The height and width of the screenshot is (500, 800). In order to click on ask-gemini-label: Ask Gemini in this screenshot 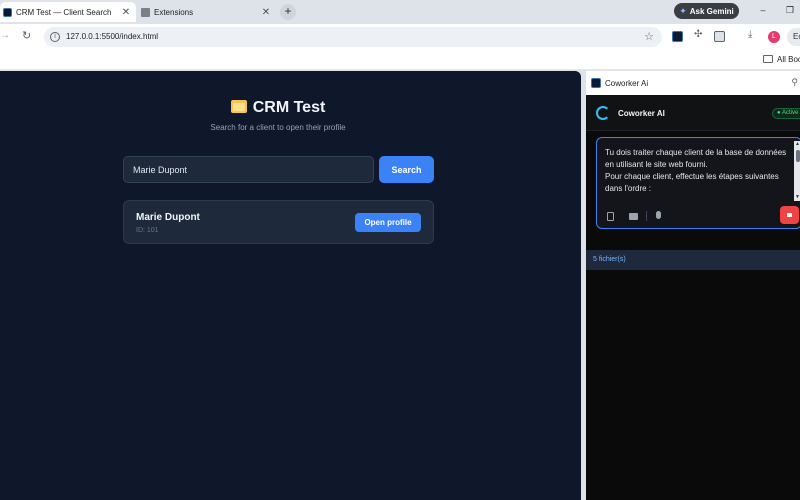, I will do `click(711, 11)`.